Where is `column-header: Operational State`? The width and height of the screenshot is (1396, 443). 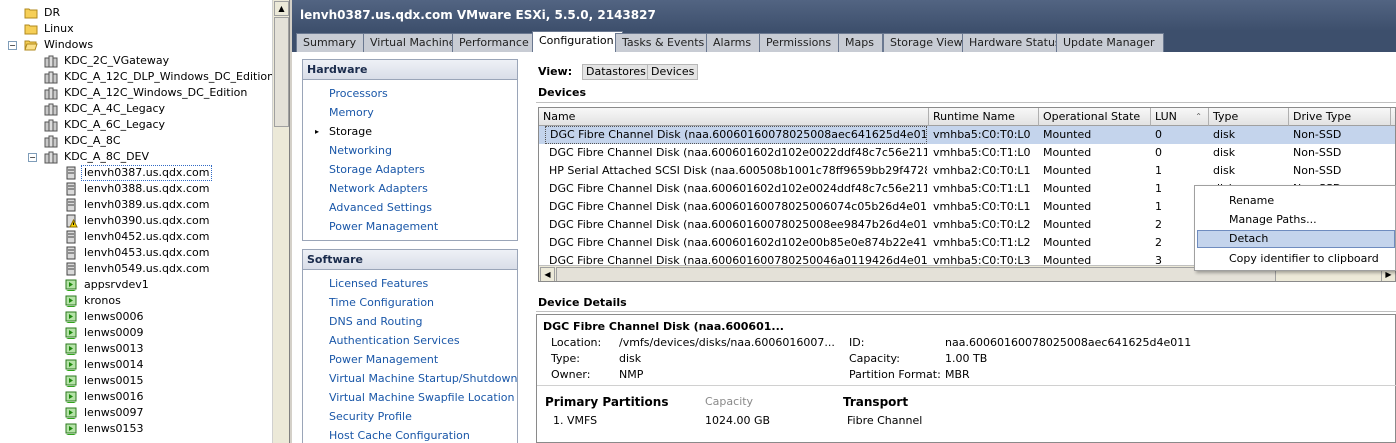
column-header: Operational State is located at coordinates (1095, 117).